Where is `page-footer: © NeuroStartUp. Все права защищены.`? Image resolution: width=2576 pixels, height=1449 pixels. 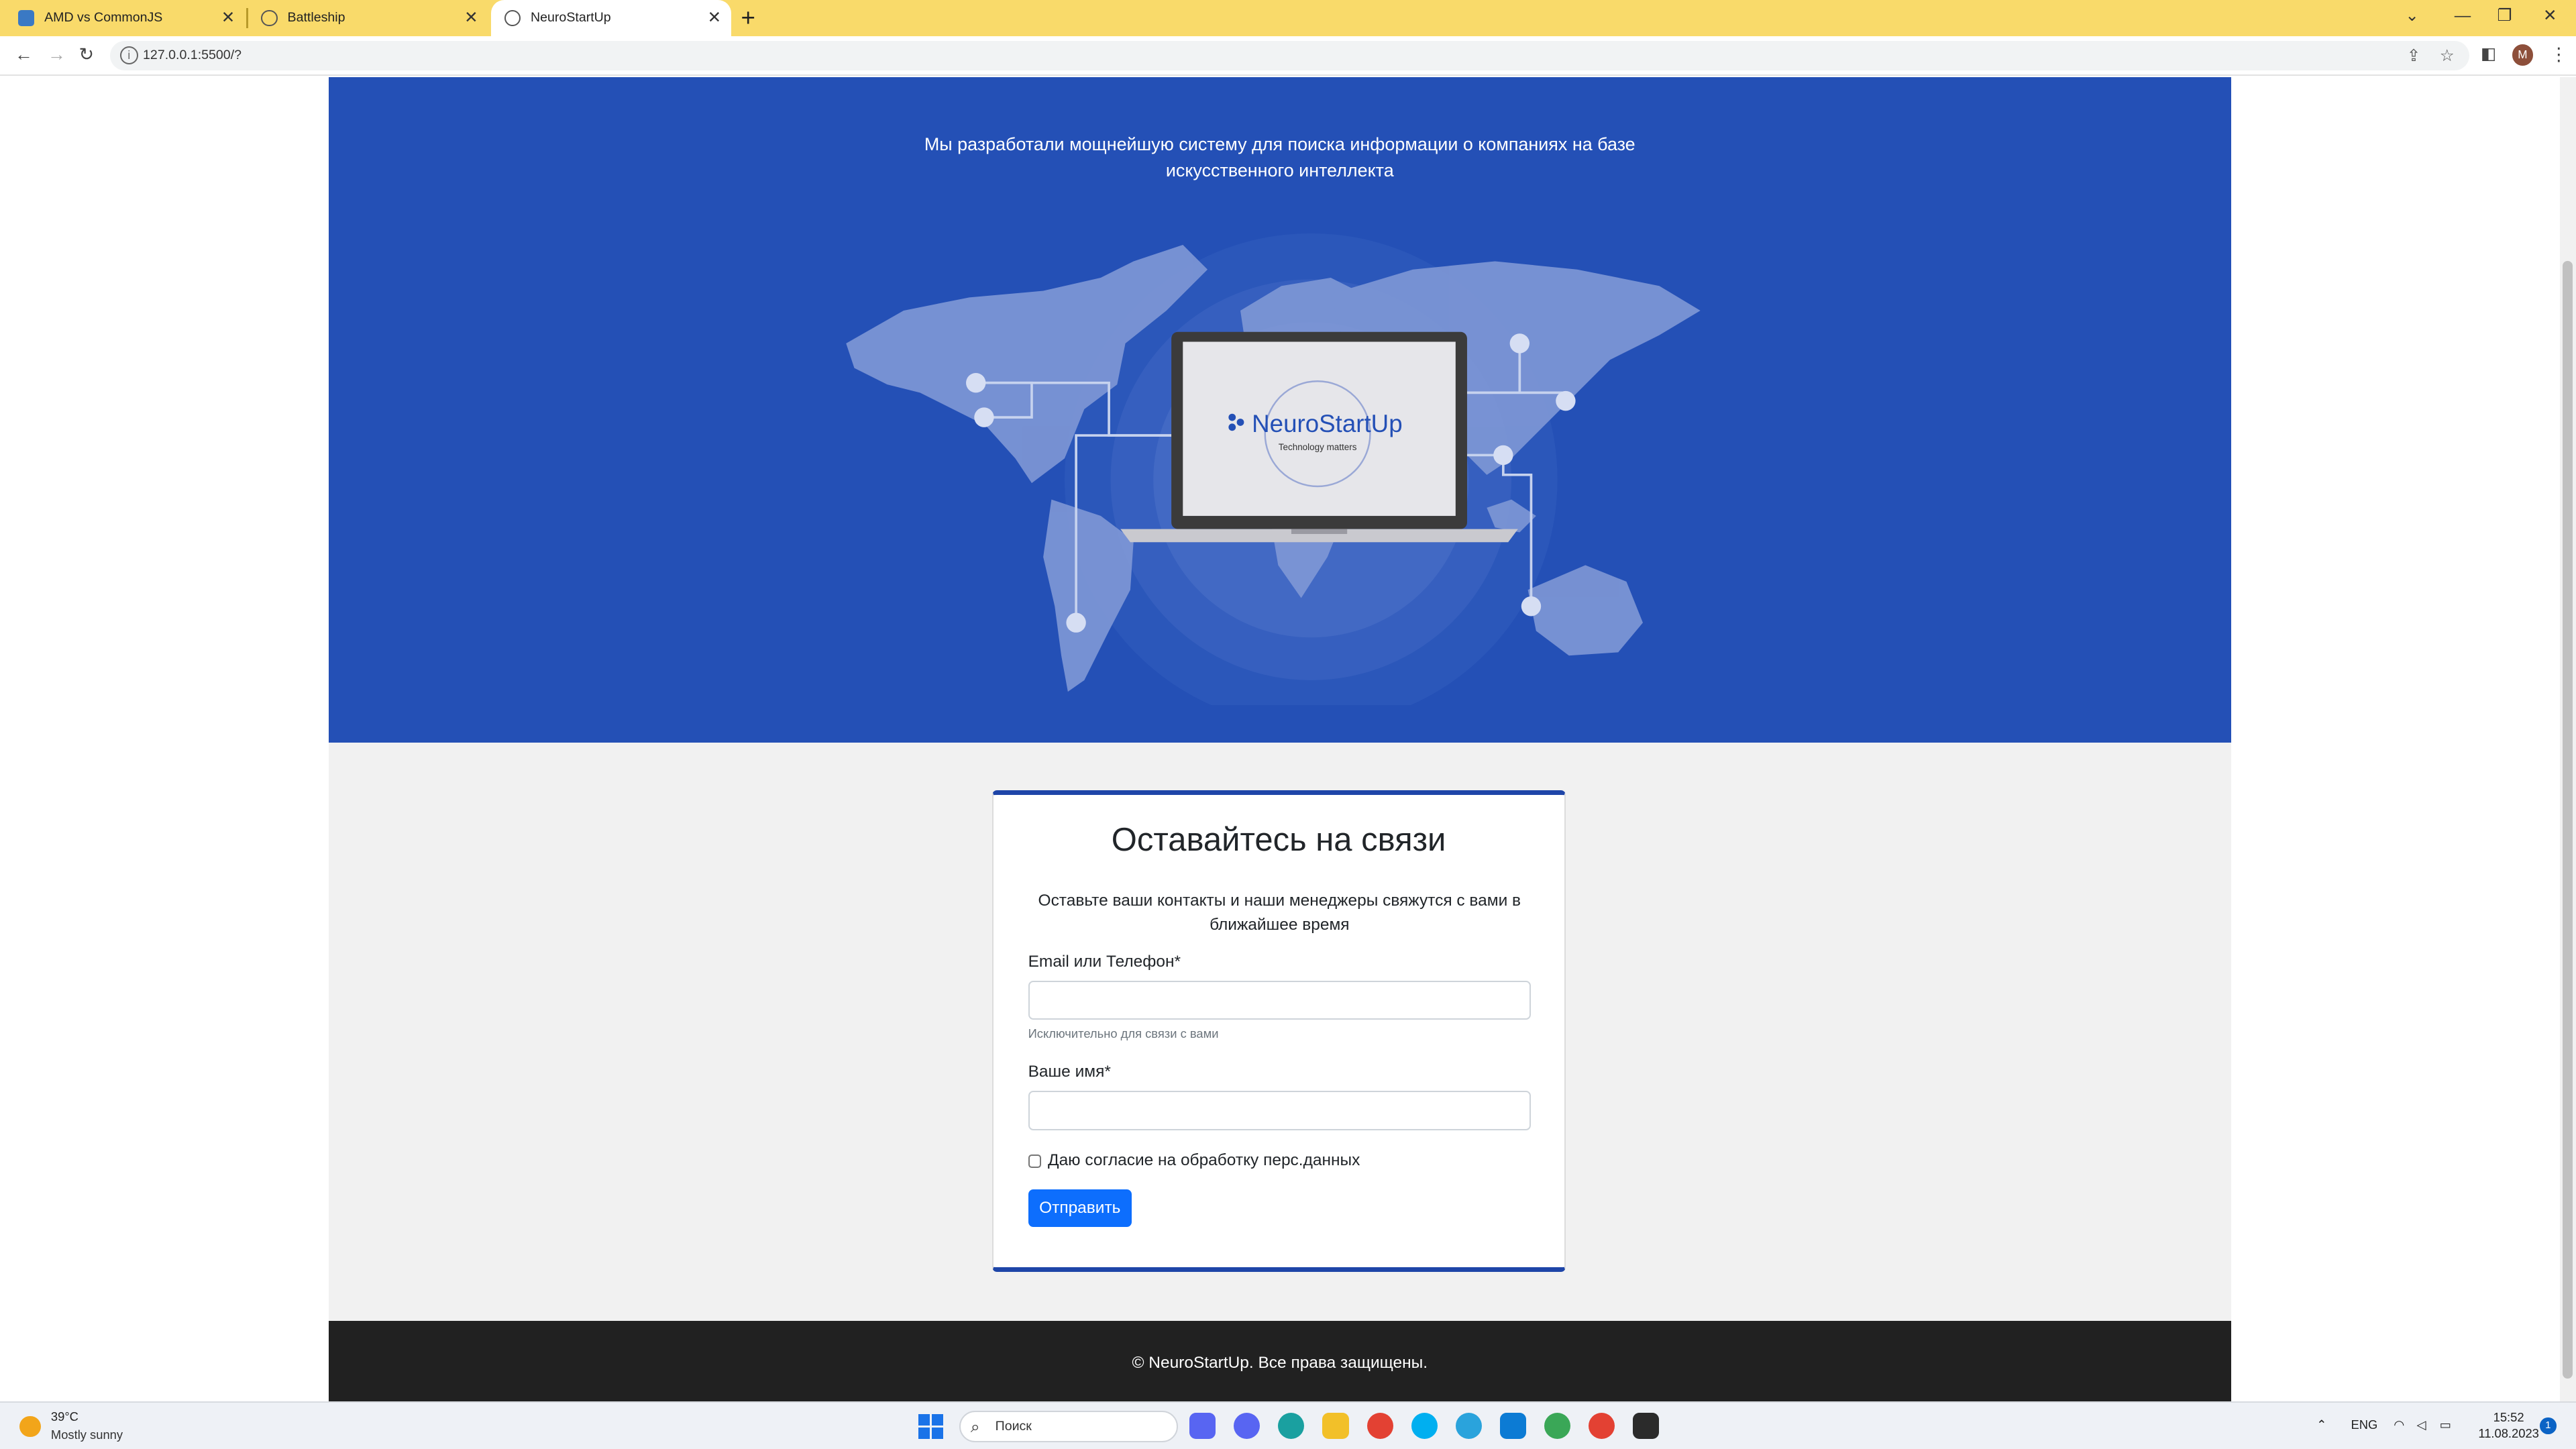 page-footer: © NeuroStartUp. Все права защищены. is located at coordinates (1279, 1360).